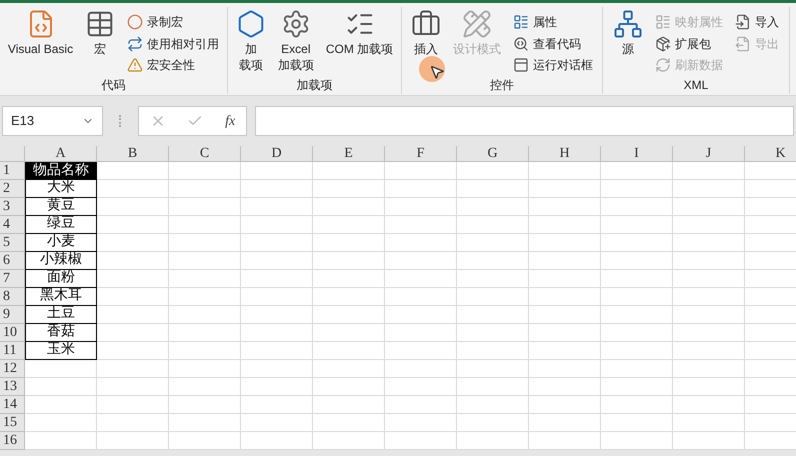 Image resolution: width=796 pixels, height=456 pixels. Describe the element at coordinates (493, 153) in the screenshot. I see `column-header: G` at that location.